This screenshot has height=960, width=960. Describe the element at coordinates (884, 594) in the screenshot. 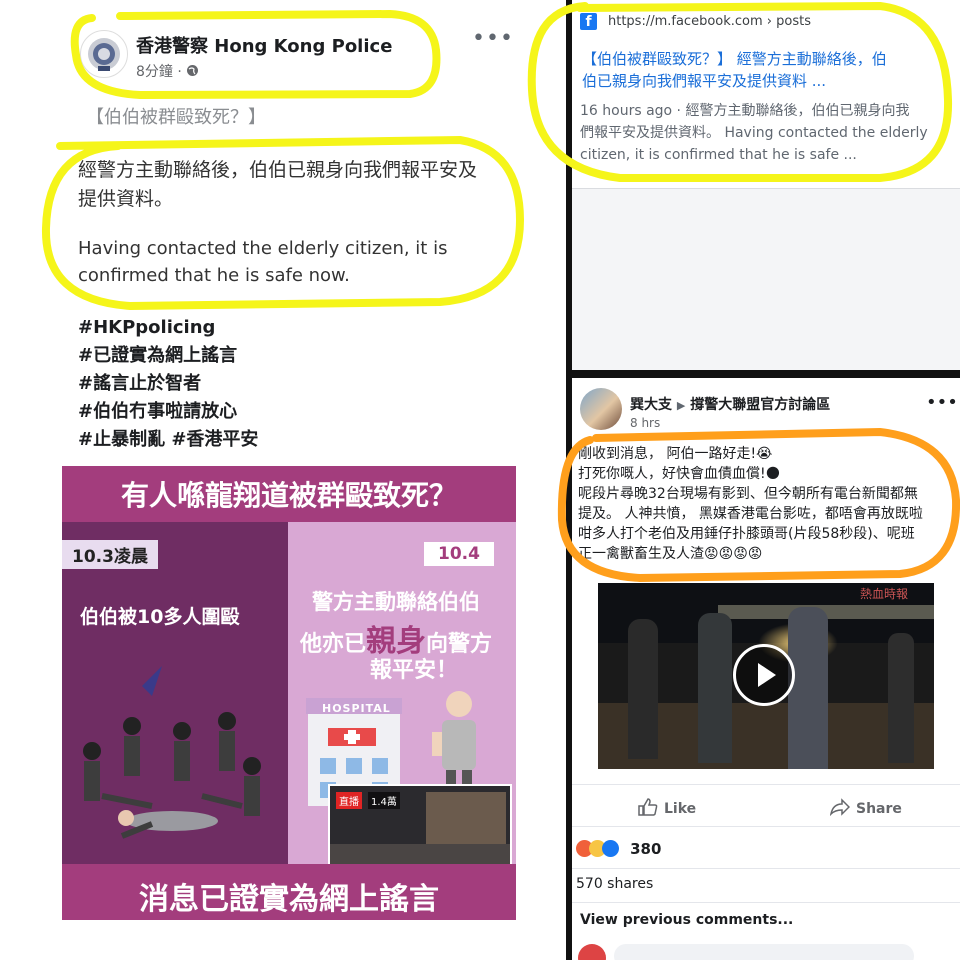

I see `video-watermark: 熱血時報` at that location.